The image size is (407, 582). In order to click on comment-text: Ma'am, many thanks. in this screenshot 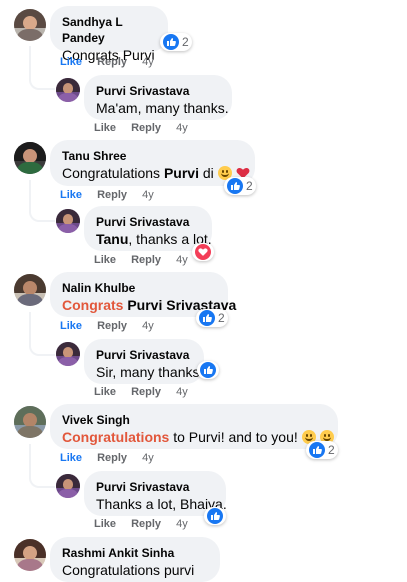, I will do `click(162, 108)`.